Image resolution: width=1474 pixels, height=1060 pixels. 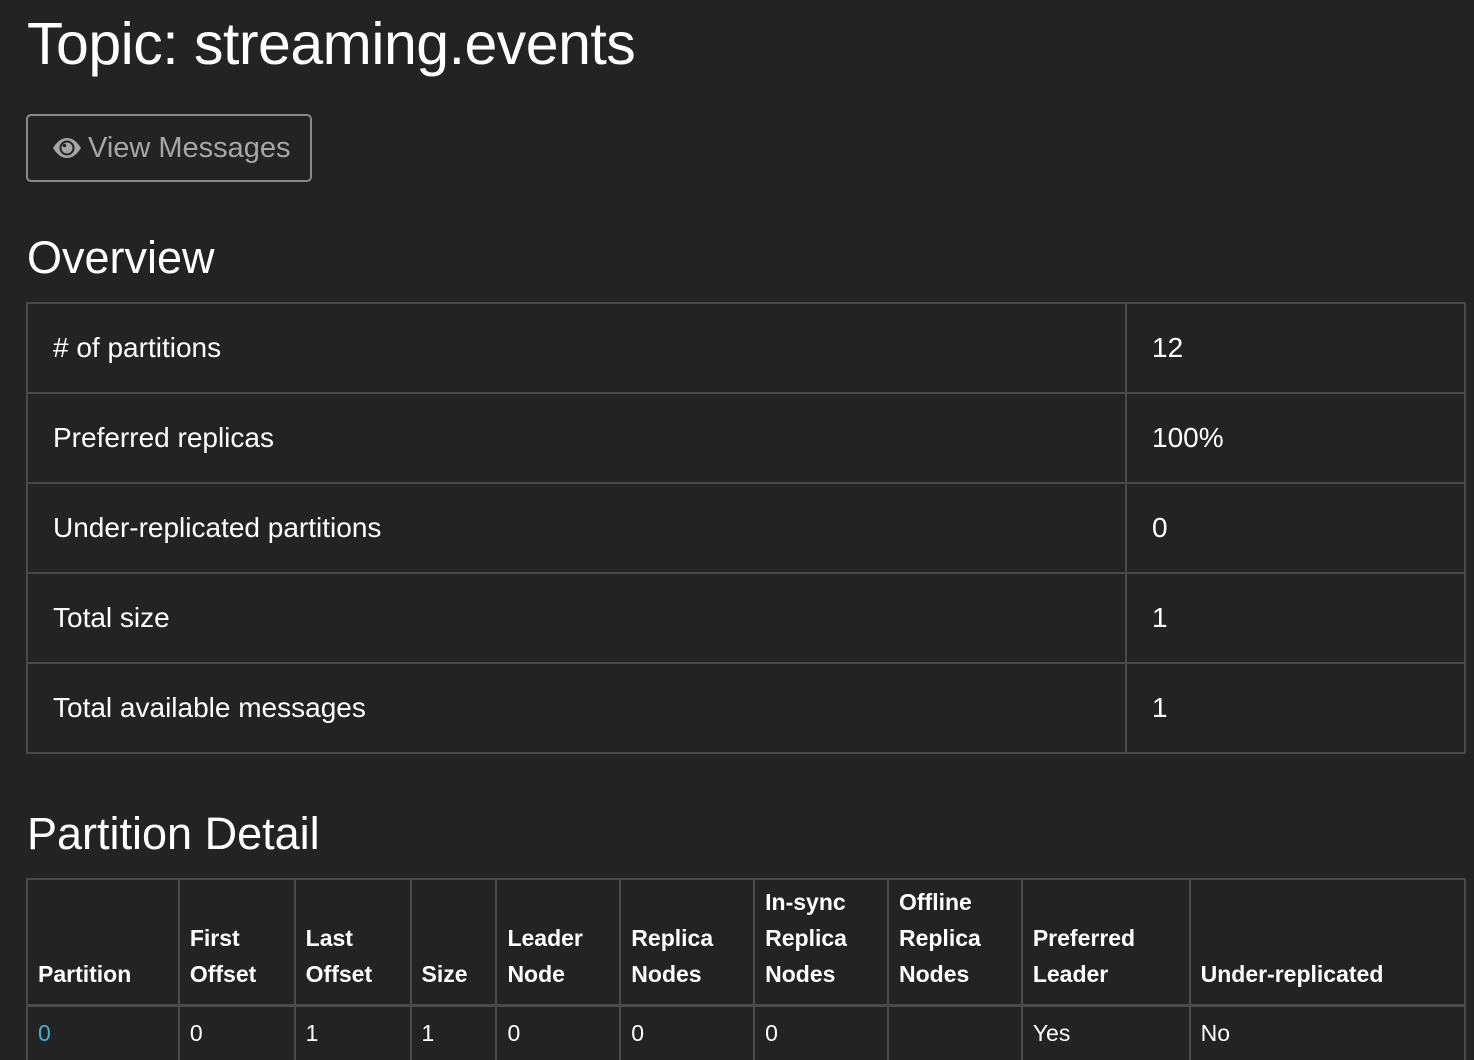 I want to click on overview-row: Preferred replicas 100%, so click(x=746, y=438).